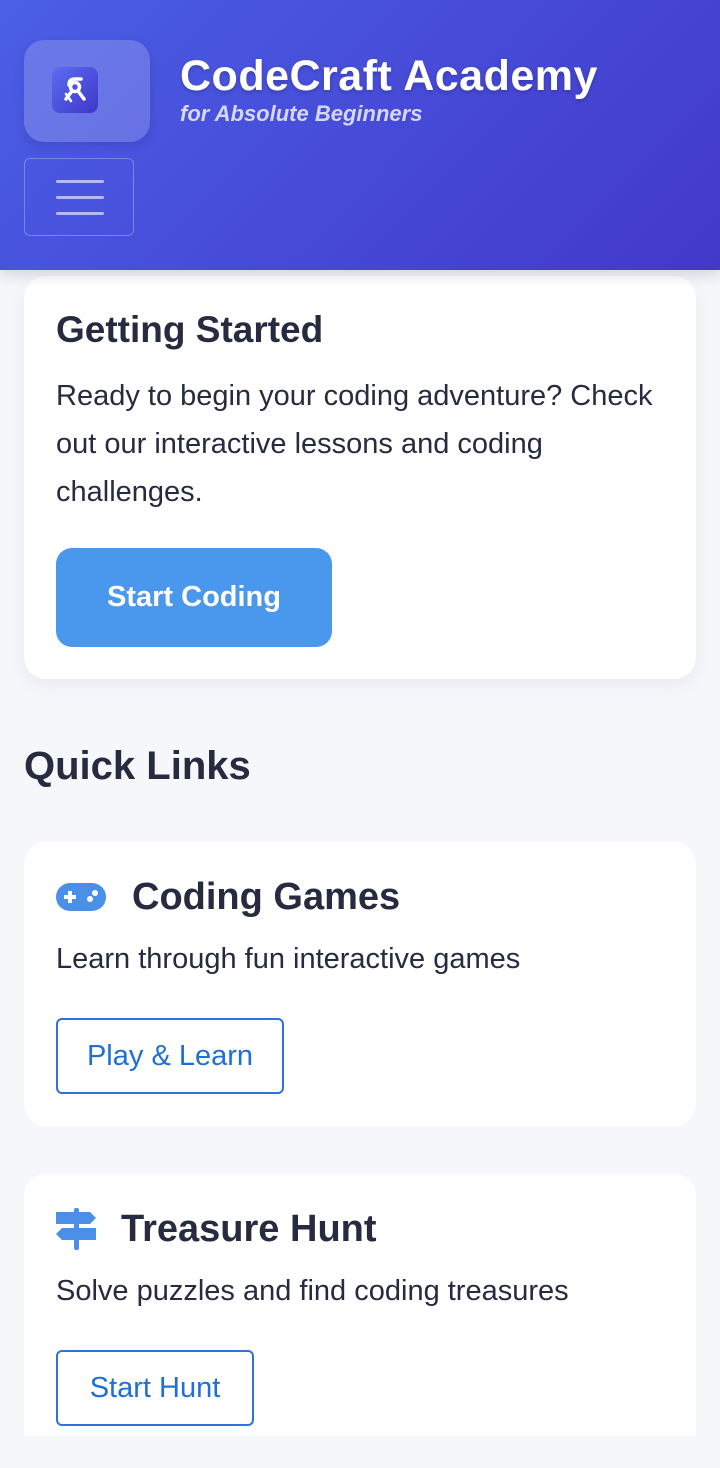  Describe the element at coordinates (81, 899) in the screenshot. I see `gamepad-icon` at that location.